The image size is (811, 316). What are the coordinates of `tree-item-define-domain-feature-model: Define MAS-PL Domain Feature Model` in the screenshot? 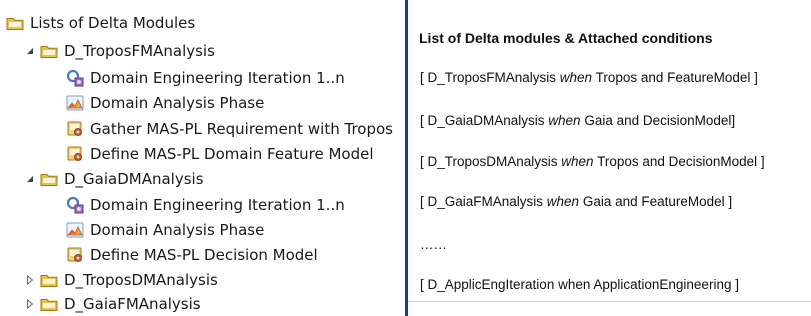 It's located at (220, 154).